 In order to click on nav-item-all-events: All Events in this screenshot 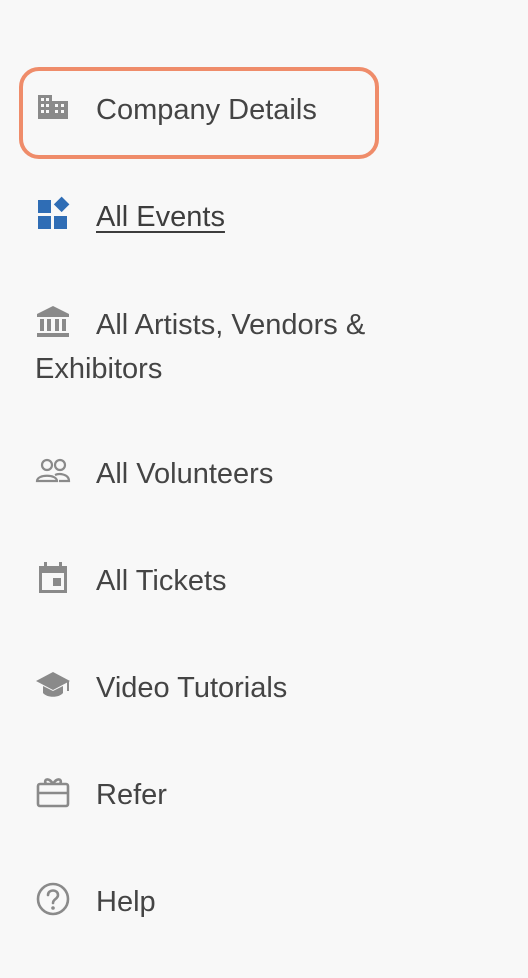, I will do `click(130, 217)`.